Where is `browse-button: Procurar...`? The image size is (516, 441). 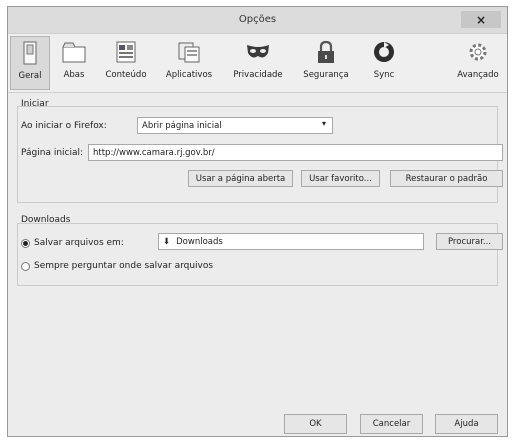
browse-button: Procurar... is located at coordinates (469, 241).